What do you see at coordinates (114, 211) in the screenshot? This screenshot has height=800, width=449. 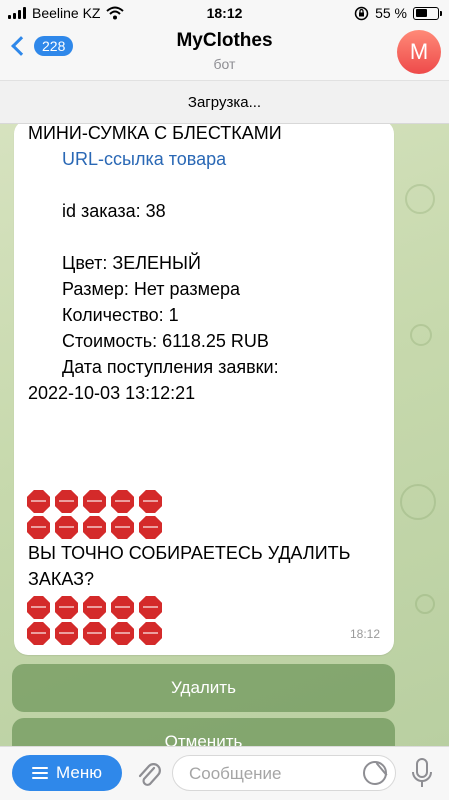 I see `order-id: id заказа: 38` at bounding box center [114, 211].